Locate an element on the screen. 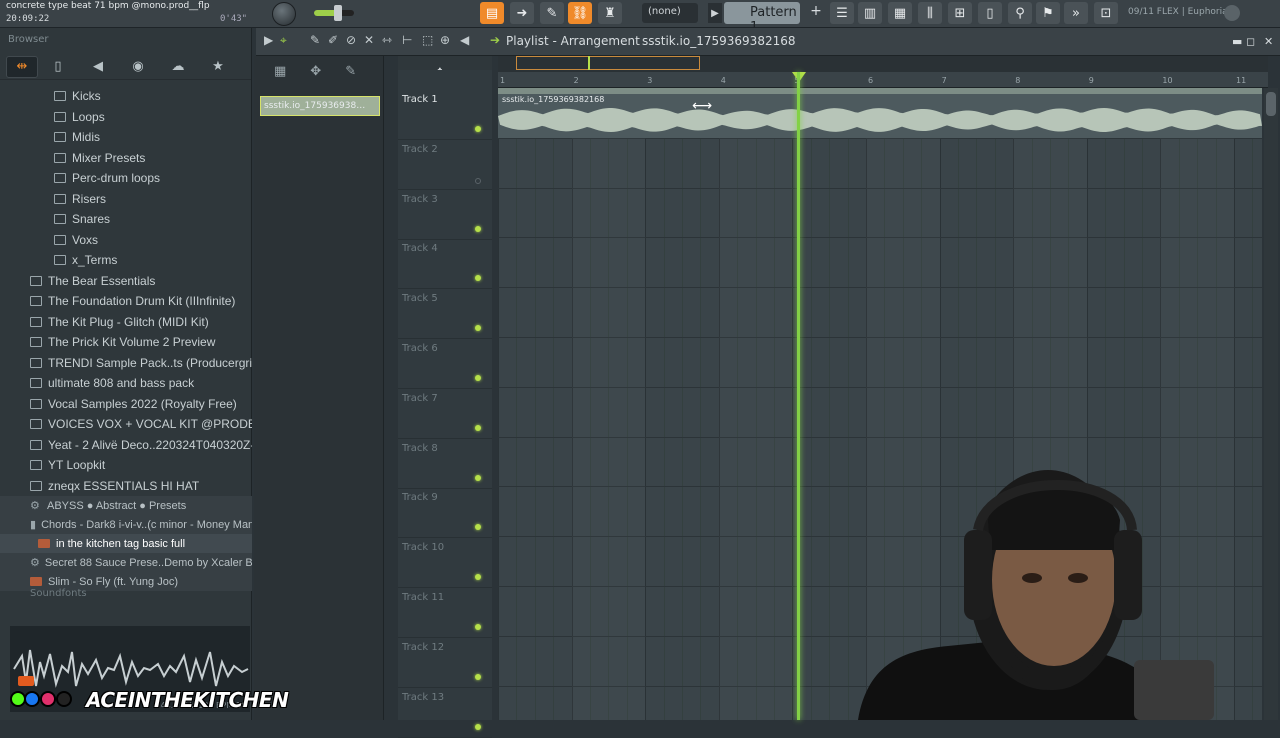  folder-item: Vocal Samples 2022 (Royalty Free) is located at coordinates (126, 404).